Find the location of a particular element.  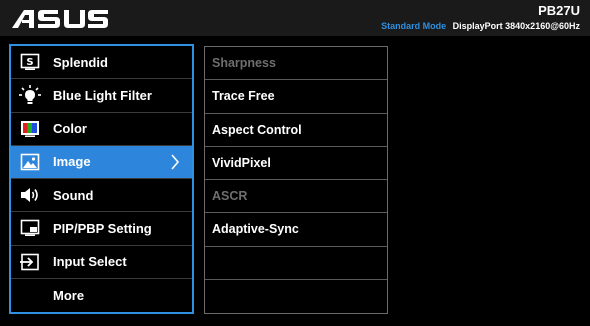

menu-item-more: More is located at coordinates (101, 295).